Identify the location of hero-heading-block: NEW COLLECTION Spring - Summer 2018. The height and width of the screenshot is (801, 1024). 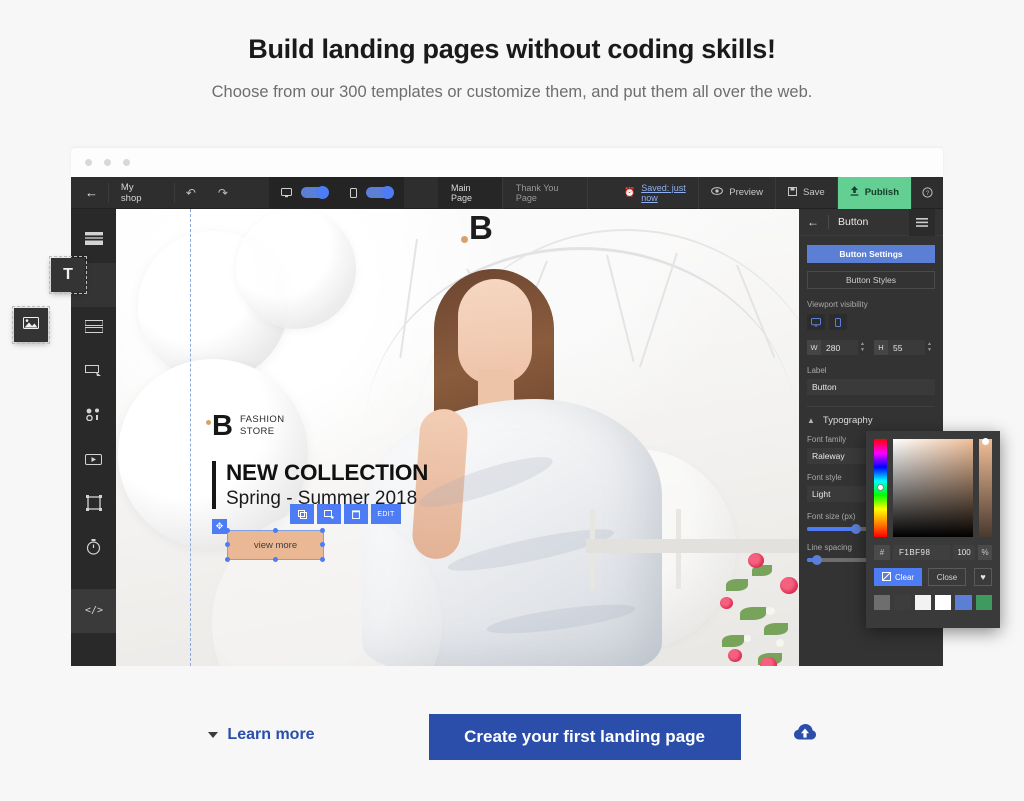
(320, 485).